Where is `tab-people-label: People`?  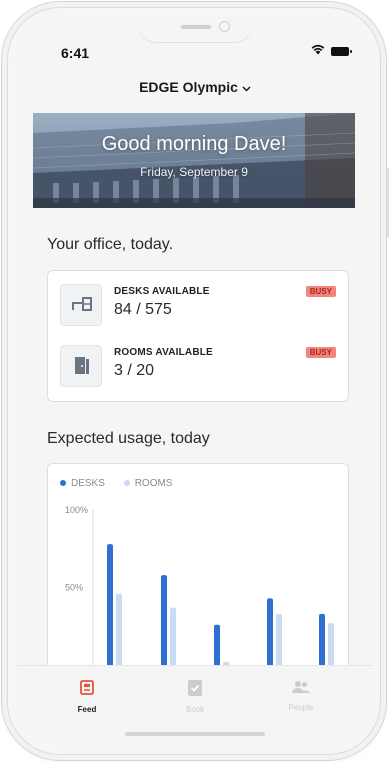
tab-people-label: People is located at coordinates (301, 707).